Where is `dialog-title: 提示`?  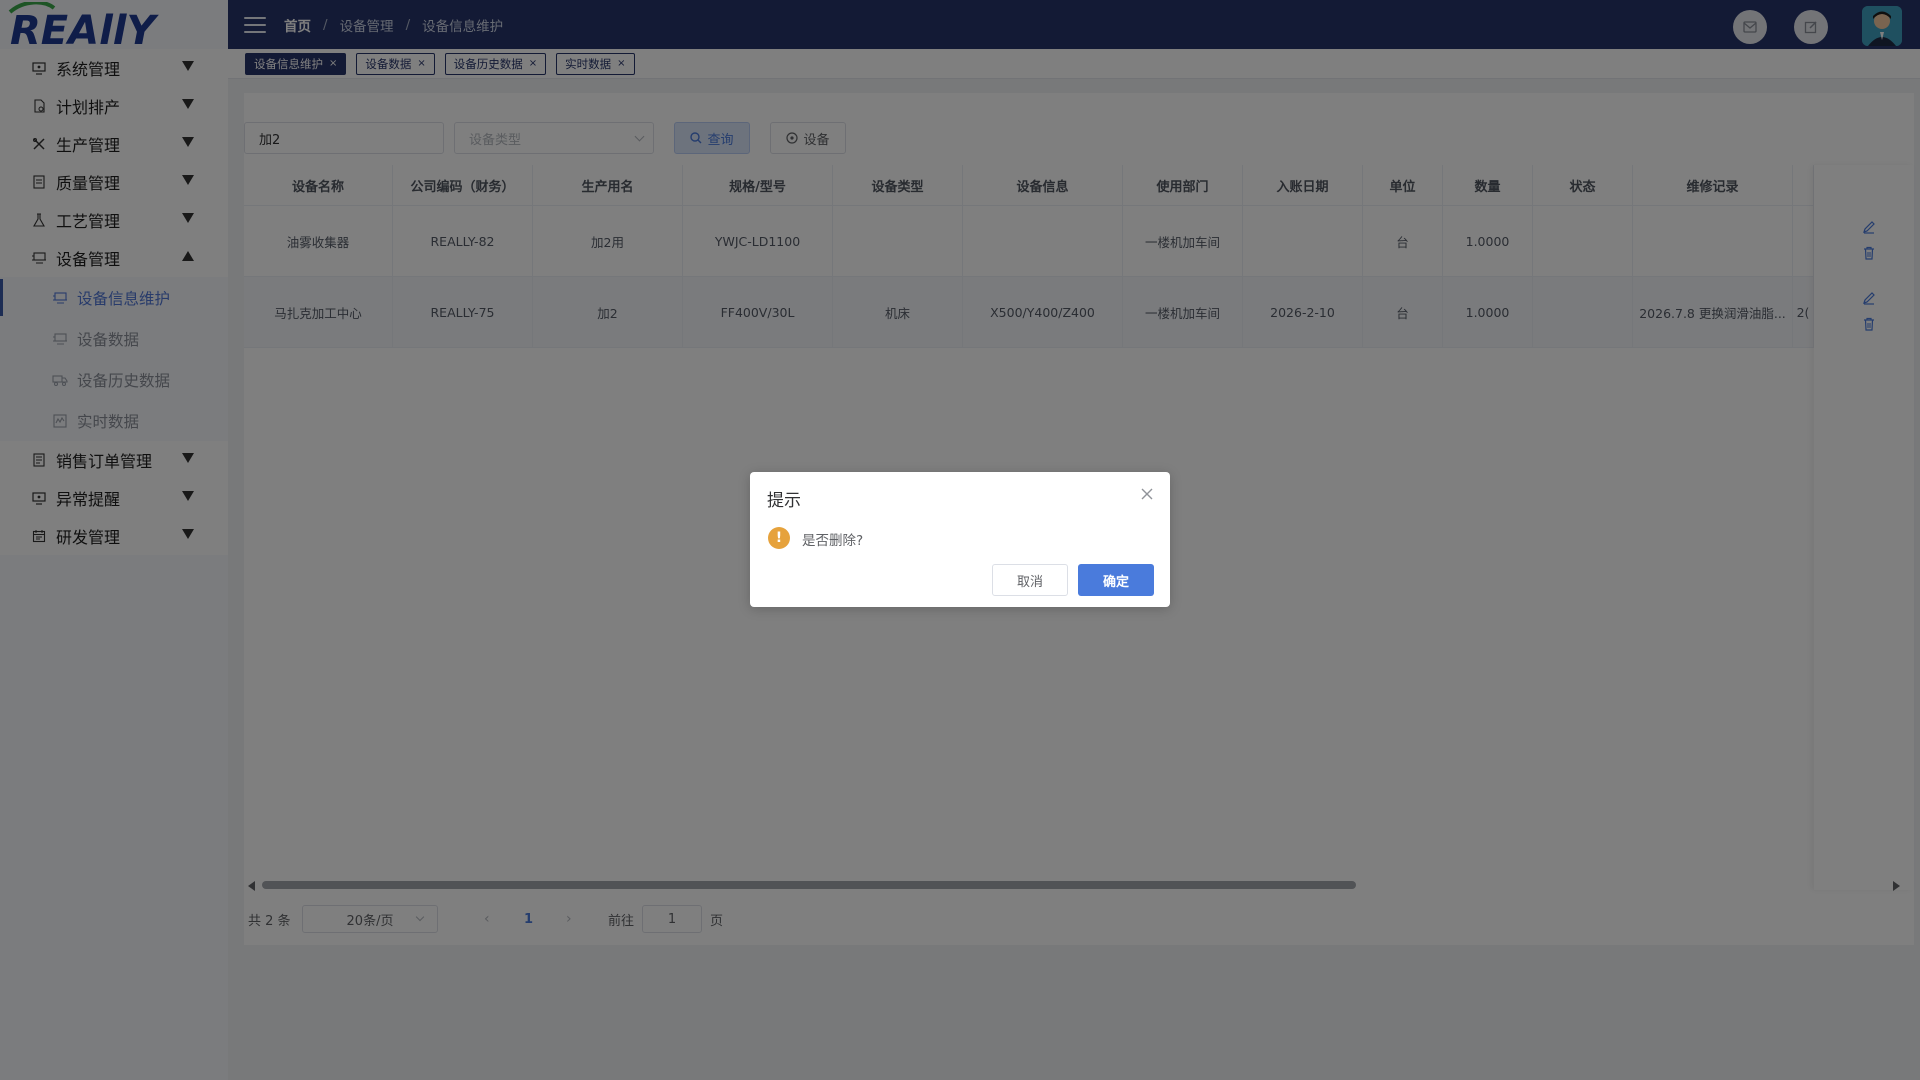
dialog-title: 提示 is located at coordinates (784, 501).